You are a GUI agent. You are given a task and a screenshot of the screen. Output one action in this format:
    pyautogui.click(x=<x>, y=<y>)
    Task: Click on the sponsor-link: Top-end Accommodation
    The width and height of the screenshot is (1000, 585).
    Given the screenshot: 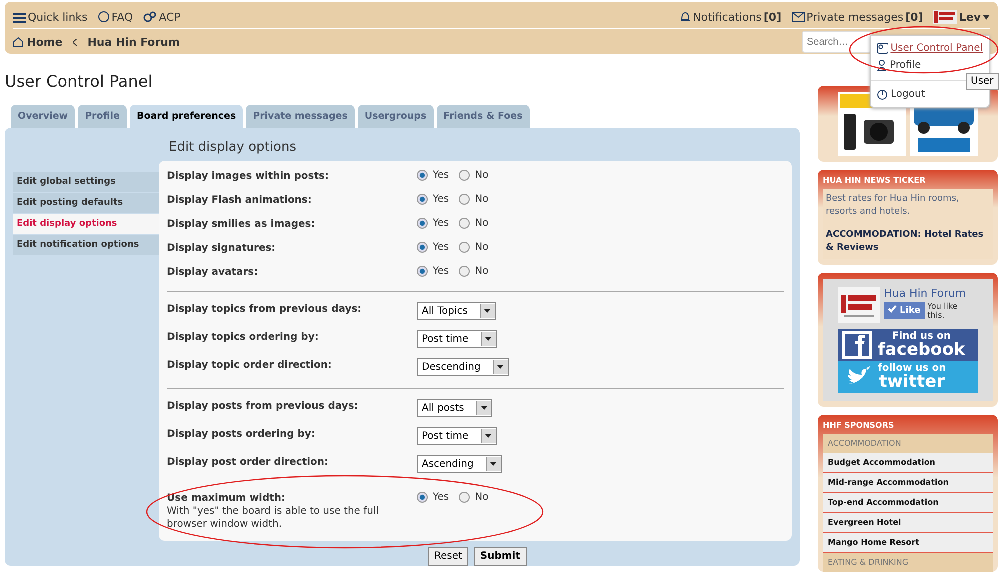 What is the action you would take?
    pyautogui.click(x=908, y=503)
    